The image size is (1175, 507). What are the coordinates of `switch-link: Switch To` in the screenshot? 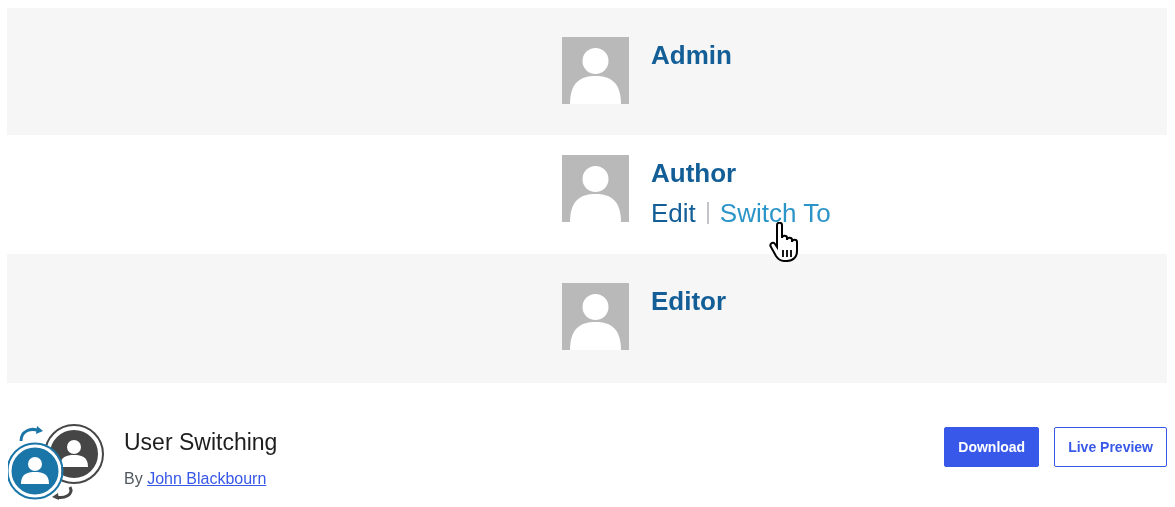 It's located at (775, 213).